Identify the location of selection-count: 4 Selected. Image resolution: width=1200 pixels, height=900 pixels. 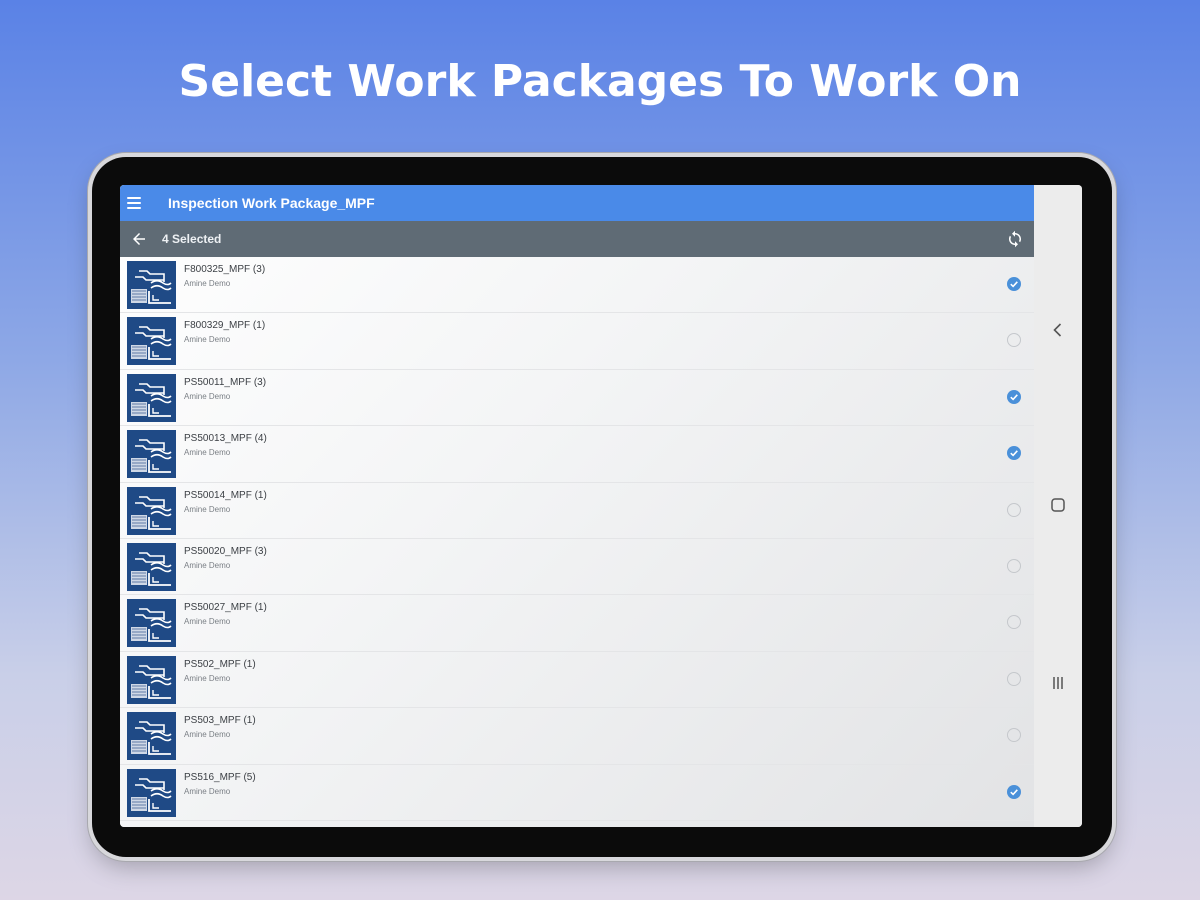
(192, 239).